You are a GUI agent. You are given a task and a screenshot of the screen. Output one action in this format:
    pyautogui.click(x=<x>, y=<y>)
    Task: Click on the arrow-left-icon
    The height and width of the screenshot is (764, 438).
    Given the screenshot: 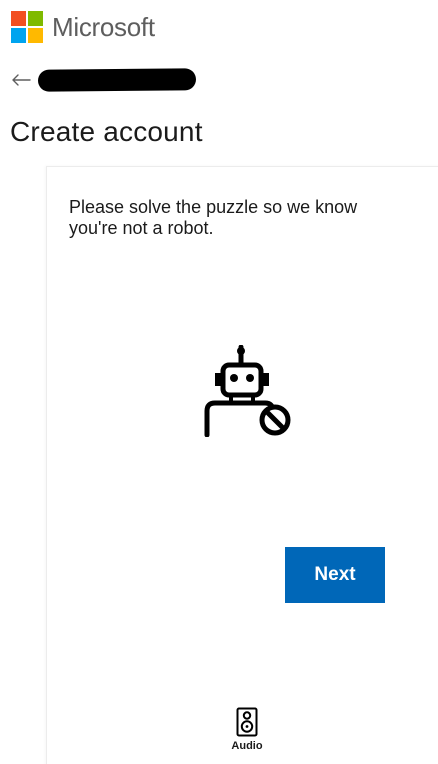 What is the action you would take?
    pyautogui.click(x=21, y=80)
    